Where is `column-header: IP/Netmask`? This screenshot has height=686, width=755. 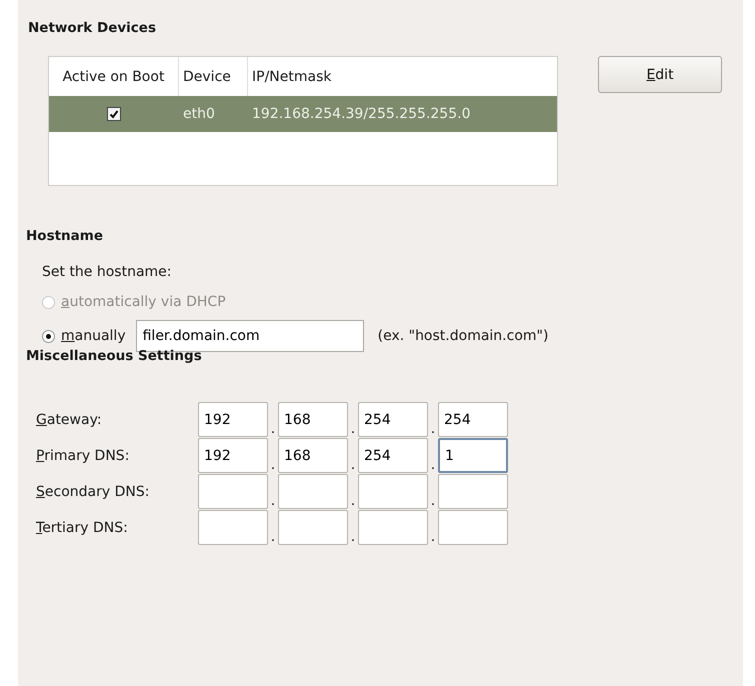 column-header: IP/Netmask is located at coordinates (292, 76).